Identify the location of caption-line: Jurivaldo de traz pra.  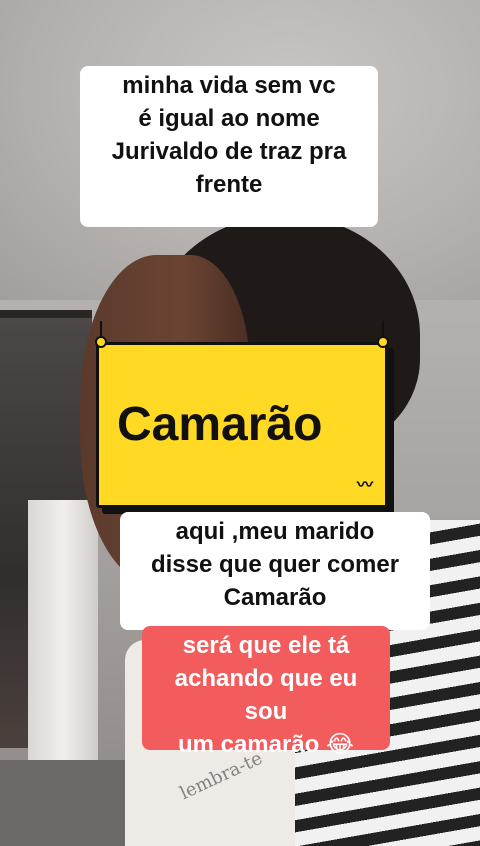
(229, 151).